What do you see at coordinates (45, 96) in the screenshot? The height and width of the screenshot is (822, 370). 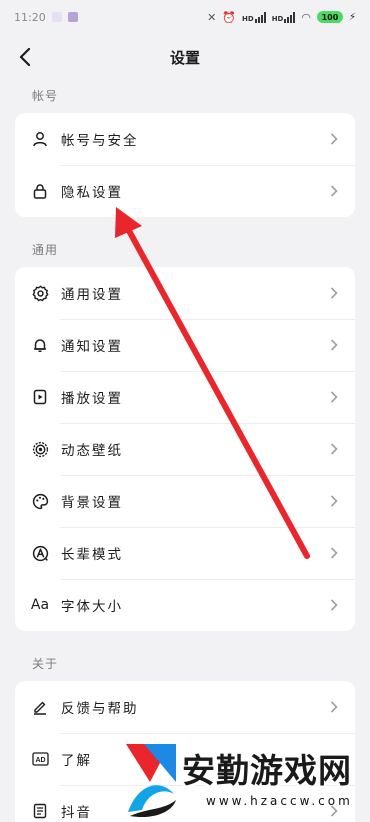 I see `section-label-account: 帐号` at bounding box center [45, 96].